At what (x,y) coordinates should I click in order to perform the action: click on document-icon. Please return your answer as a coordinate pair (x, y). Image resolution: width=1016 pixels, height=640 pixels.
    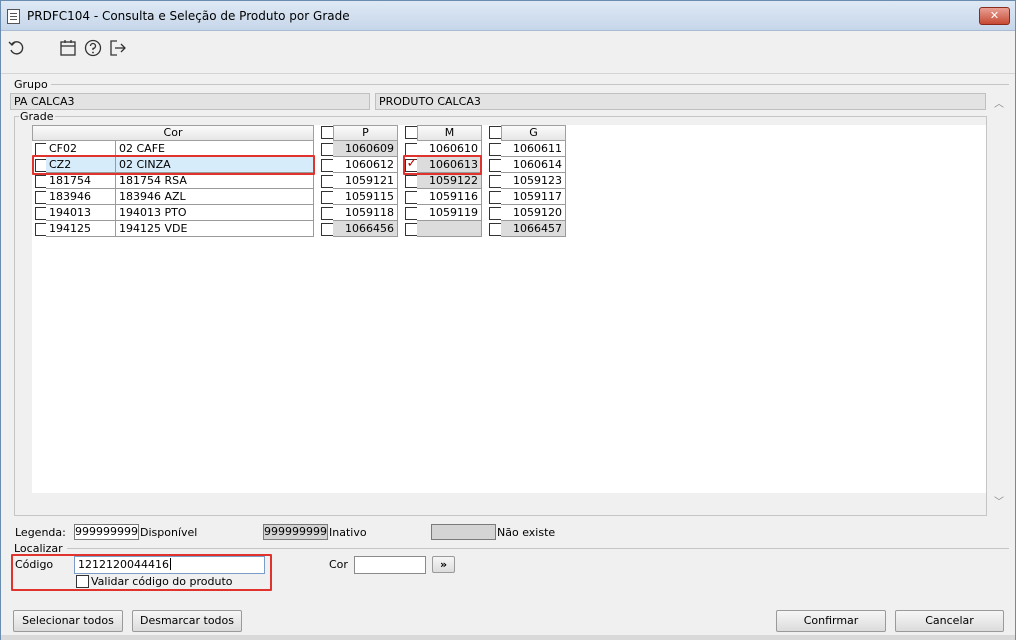
    Looking at the image, I should click on (13, 16).